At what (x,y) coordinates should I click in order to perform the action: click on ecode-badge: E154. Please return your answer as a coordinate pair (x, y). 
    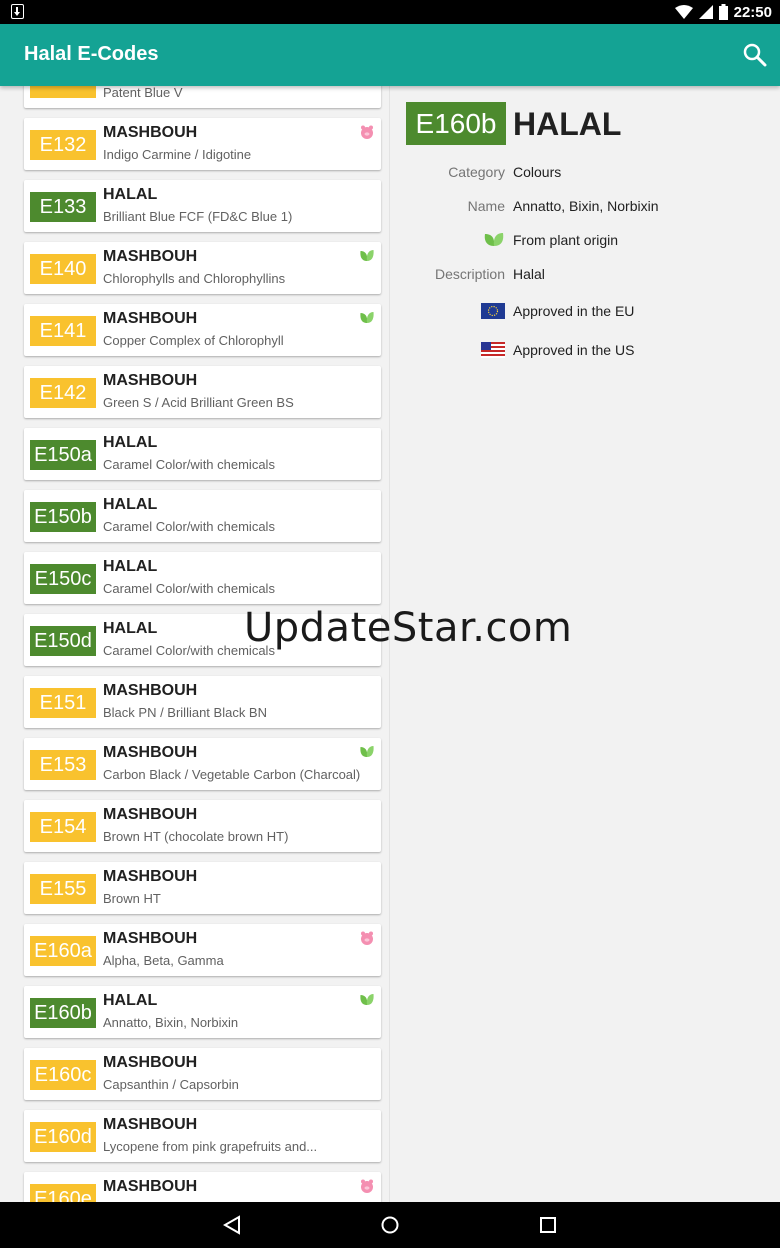
    Looking at the image, I should click on (63, 827).